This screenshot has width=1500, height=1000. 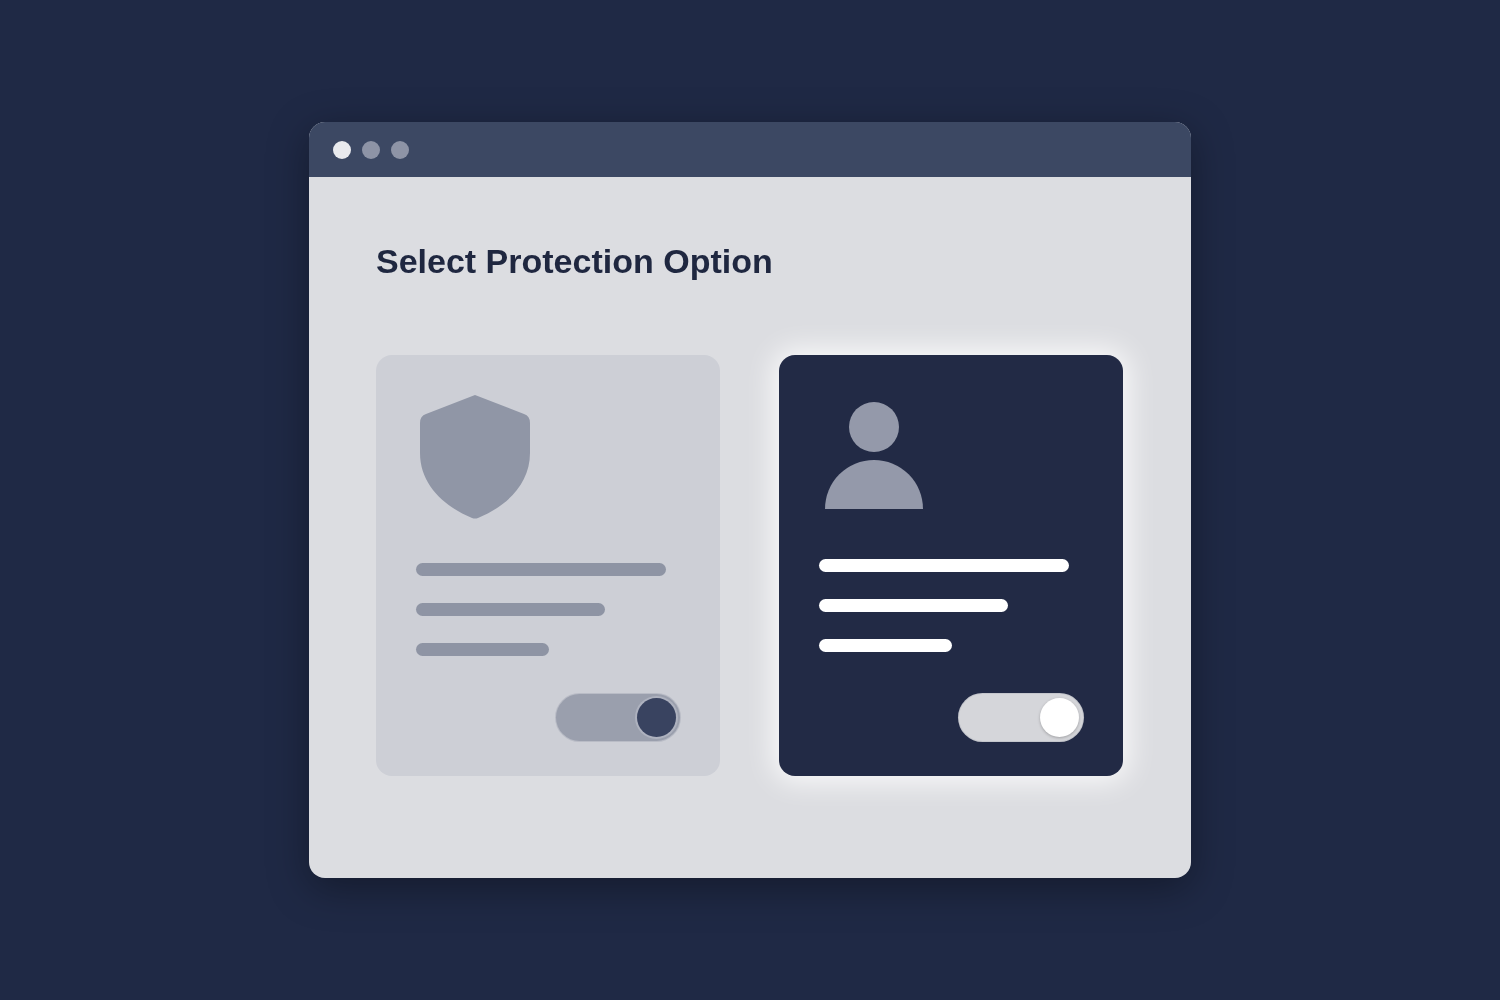 I want to click on page-heading: Select Protection Option, so click(x=574, y=261).